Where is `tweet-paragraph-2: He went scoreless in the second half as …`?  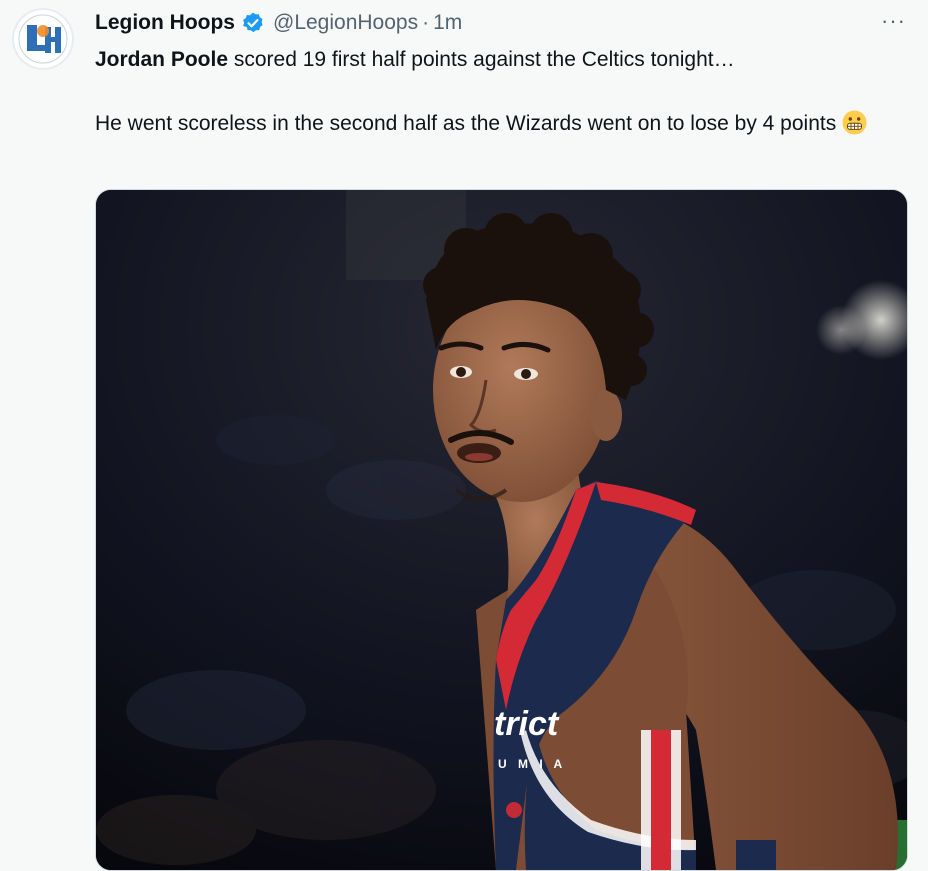 tweet-paragraph-2: He went scoreless in the second half as … is located at coordinates (495, 124).